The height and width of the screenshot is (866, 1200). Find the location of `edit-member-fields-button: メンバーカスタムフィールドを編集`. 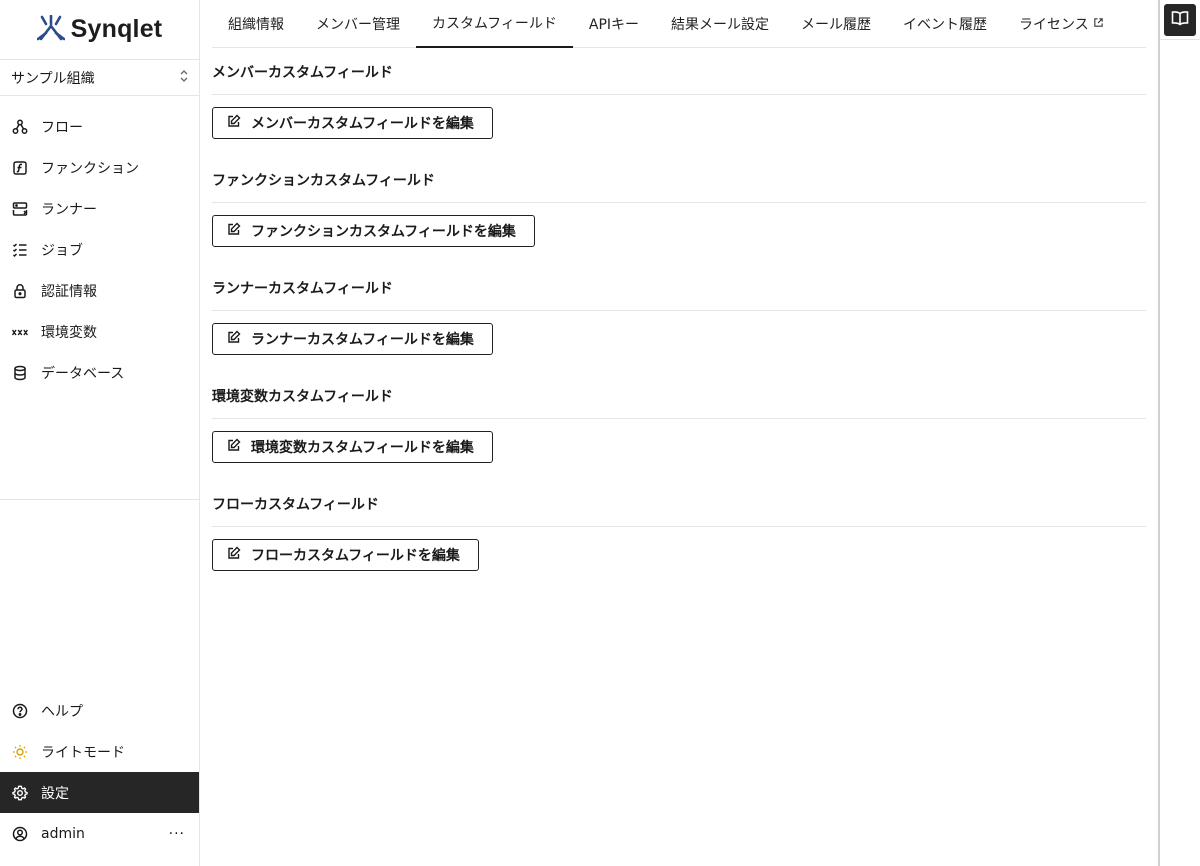

edit-member-fields-button: メンバーカスタムフィールドを編集 is located at coordinates (352, 123).